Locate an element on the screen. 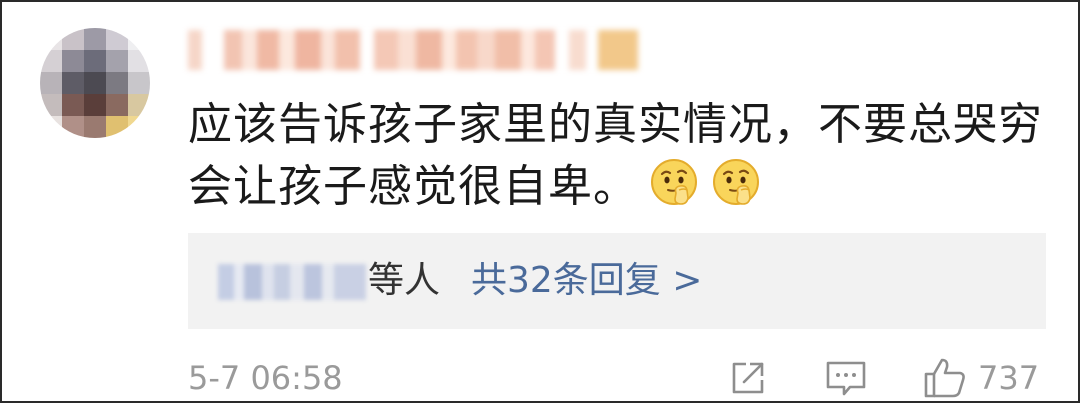 Image resolution: width=1080 pixels, height=403 pixels. share-icon is located at coordinates (748, 378).